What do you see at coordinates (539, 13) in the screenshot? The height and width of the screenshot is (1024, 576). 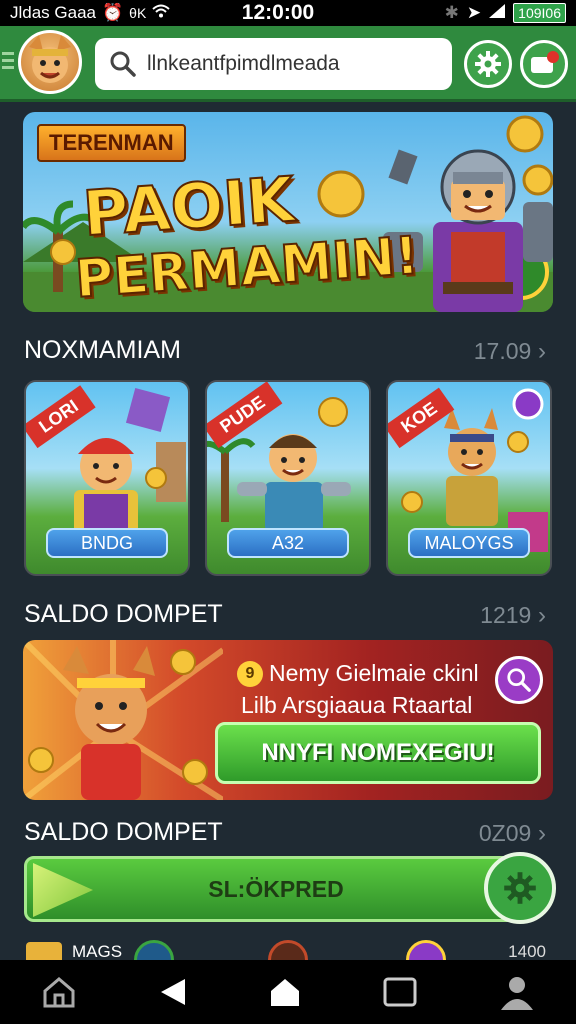 I see `battery-indicator: 109I06` at bounding box center [539, 13].